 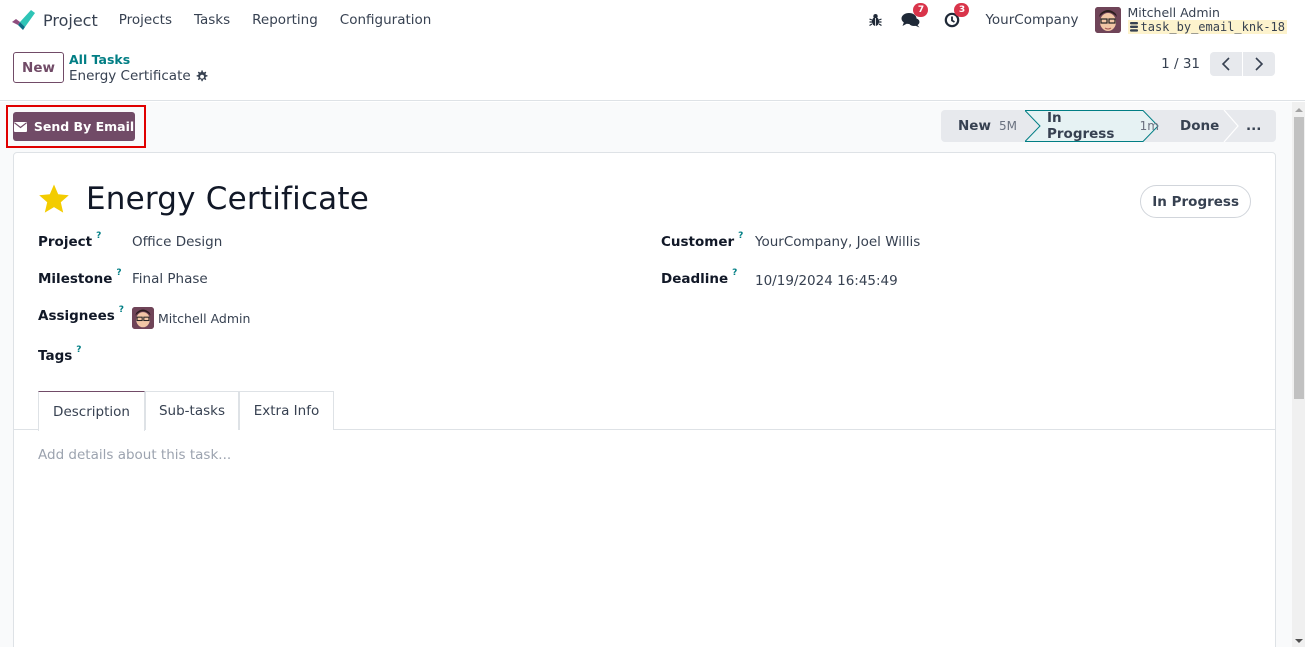 What do you see at coordinates (699, 277) in the screenshot?
I see `field-deadline-label: Deadline?` at bounding box center [699, 277].